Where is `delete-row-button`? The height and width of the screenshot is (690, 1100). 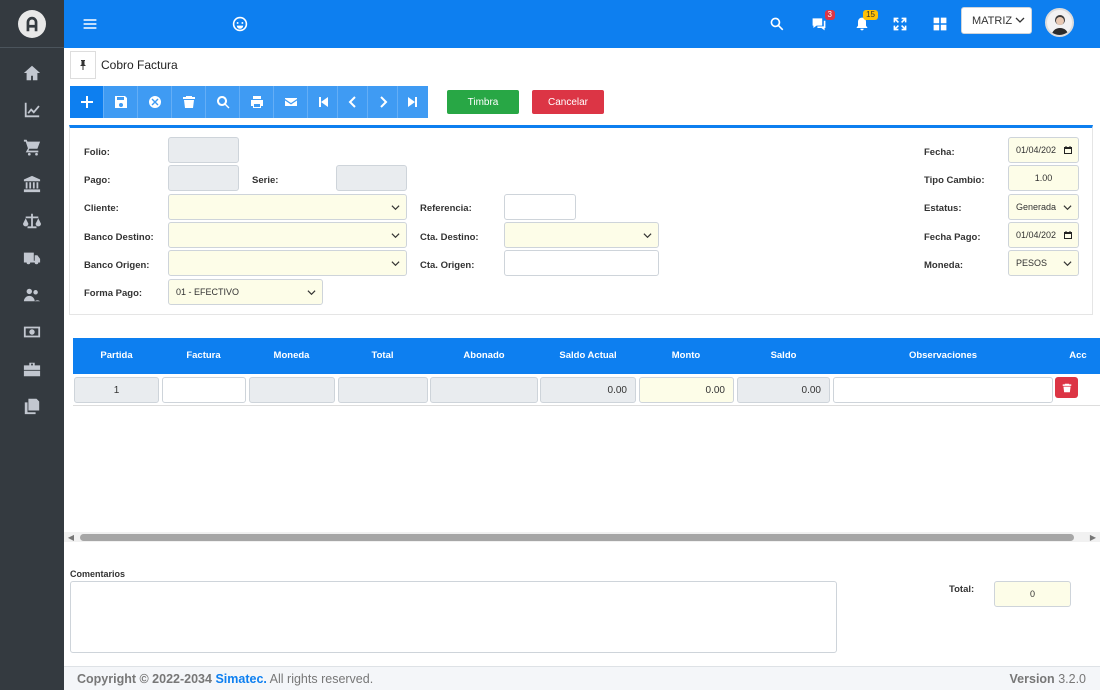
delete-row-button is located at coordinates (1066, 387).